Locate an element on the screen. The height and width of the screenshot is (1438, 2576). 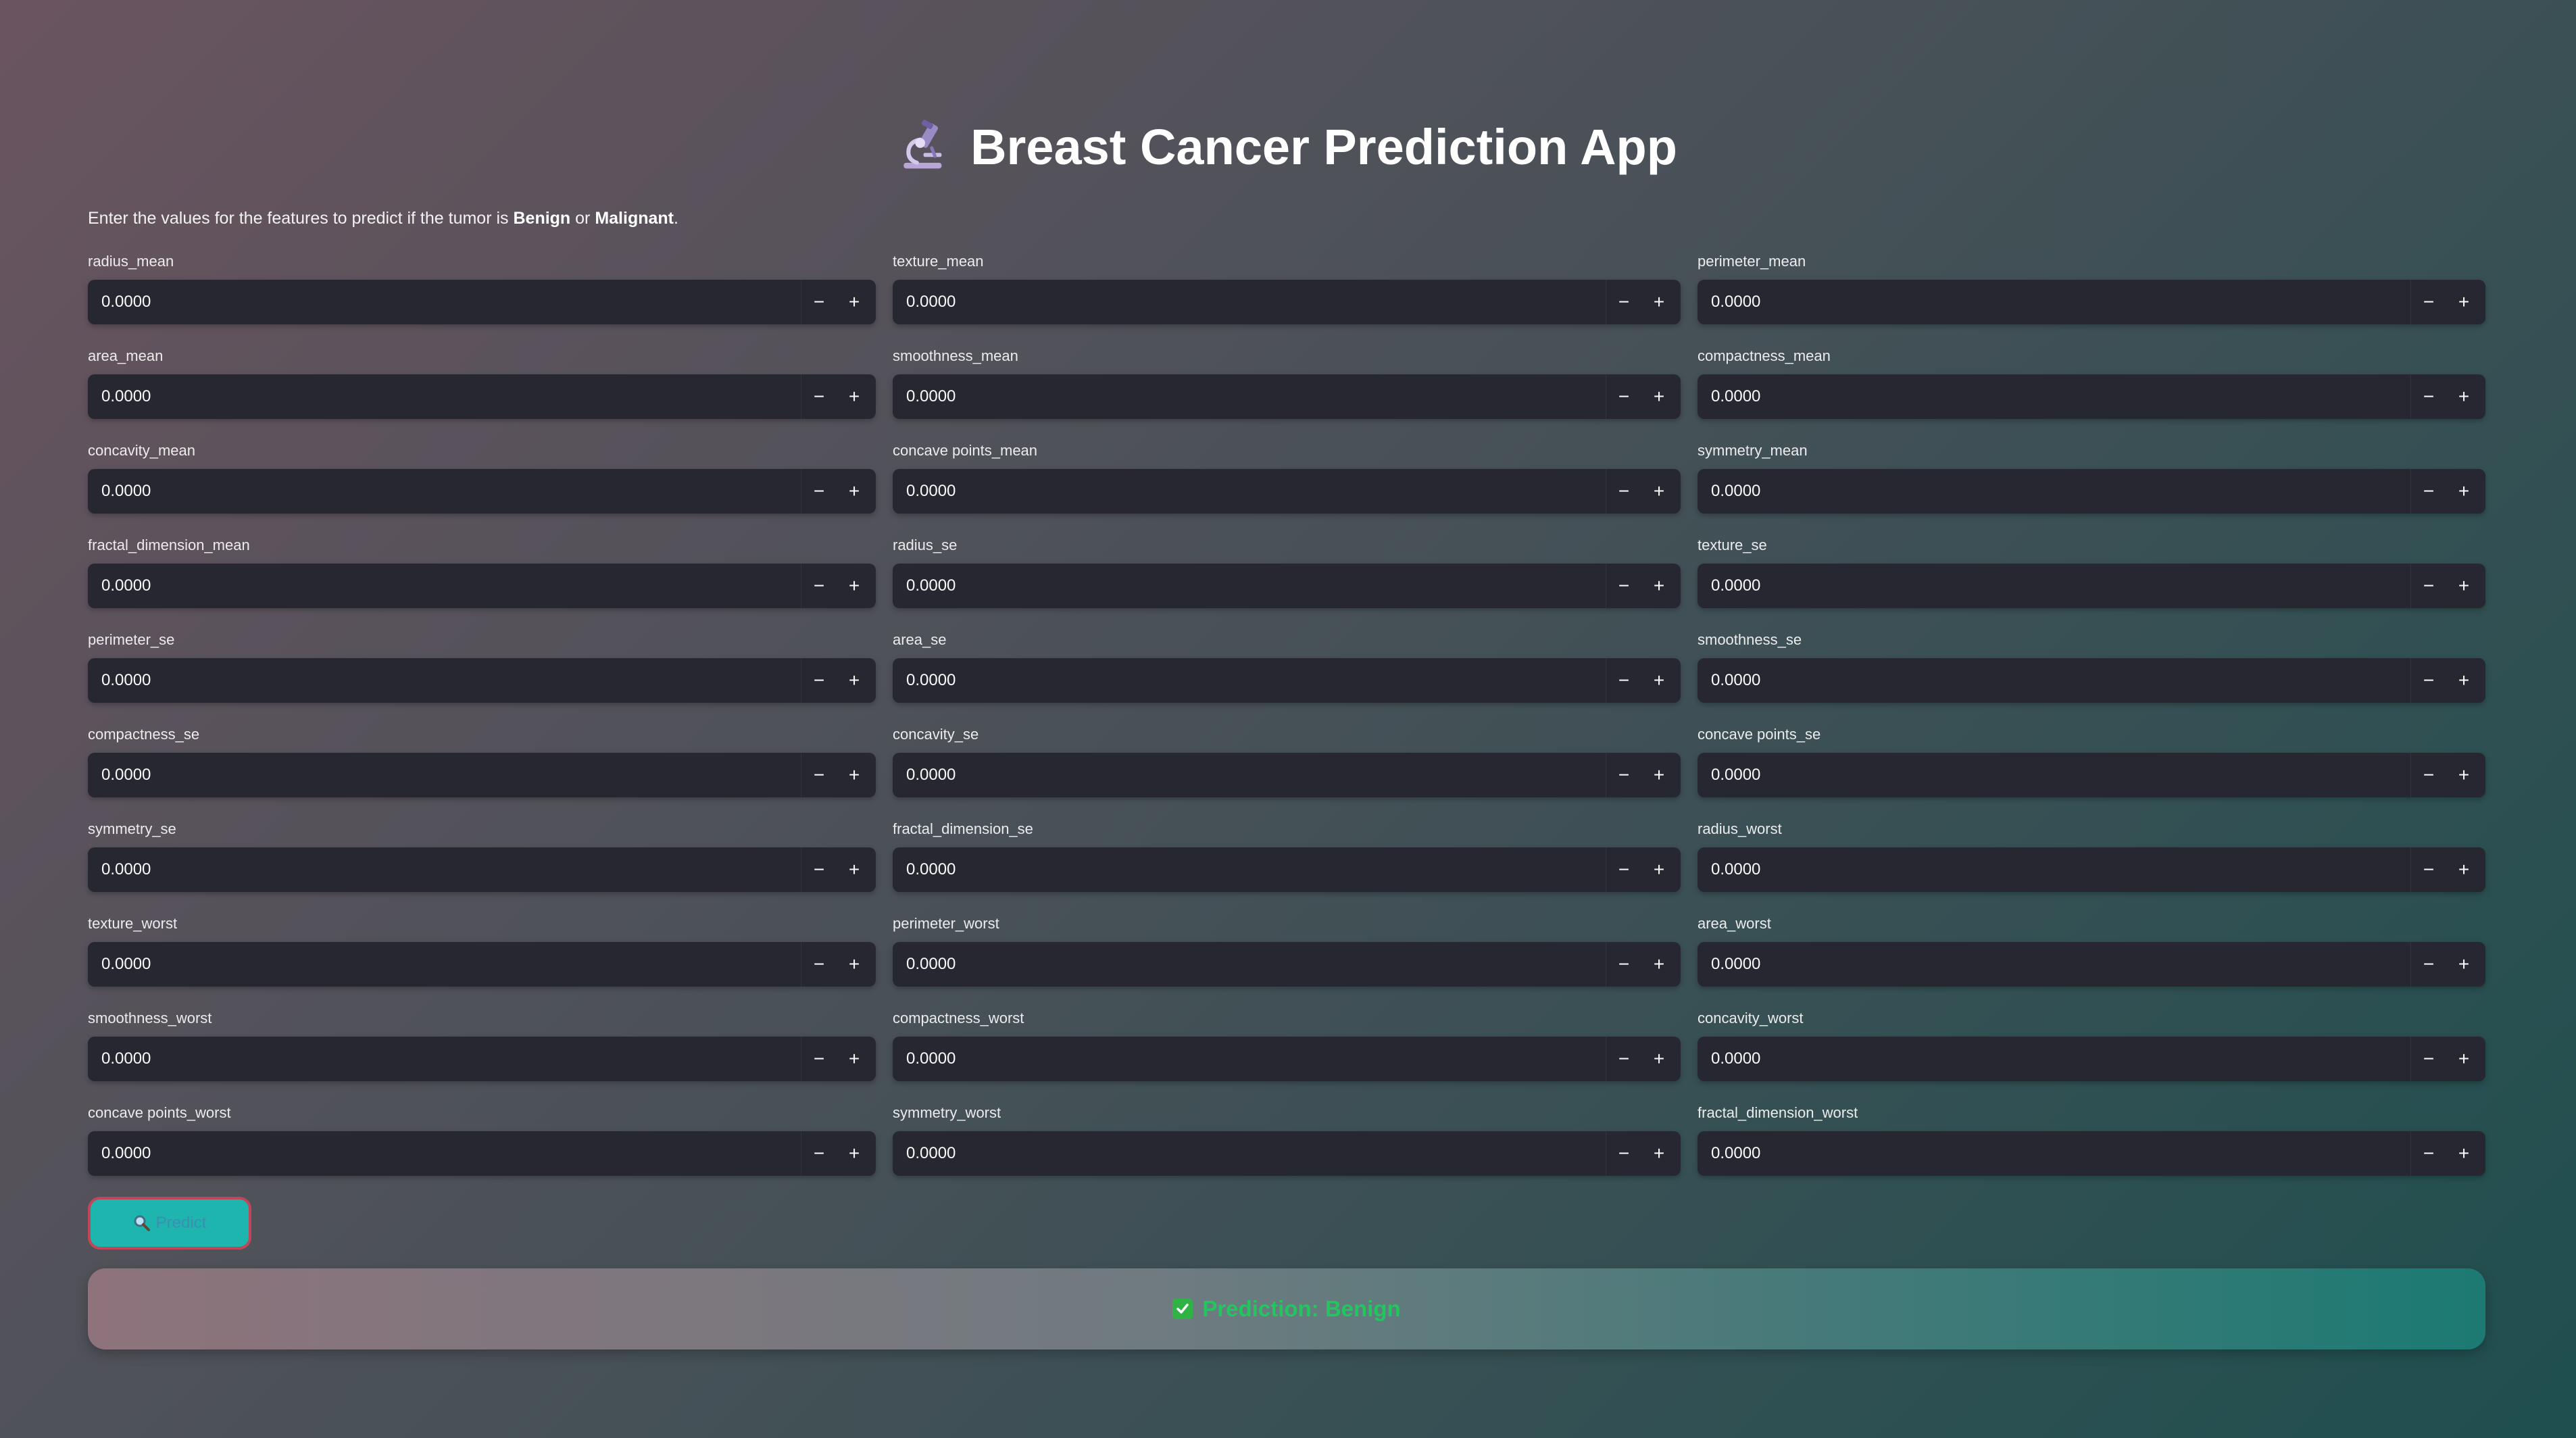
feature-field: concave points_worst −+ is located at coordinates (482, 1150).